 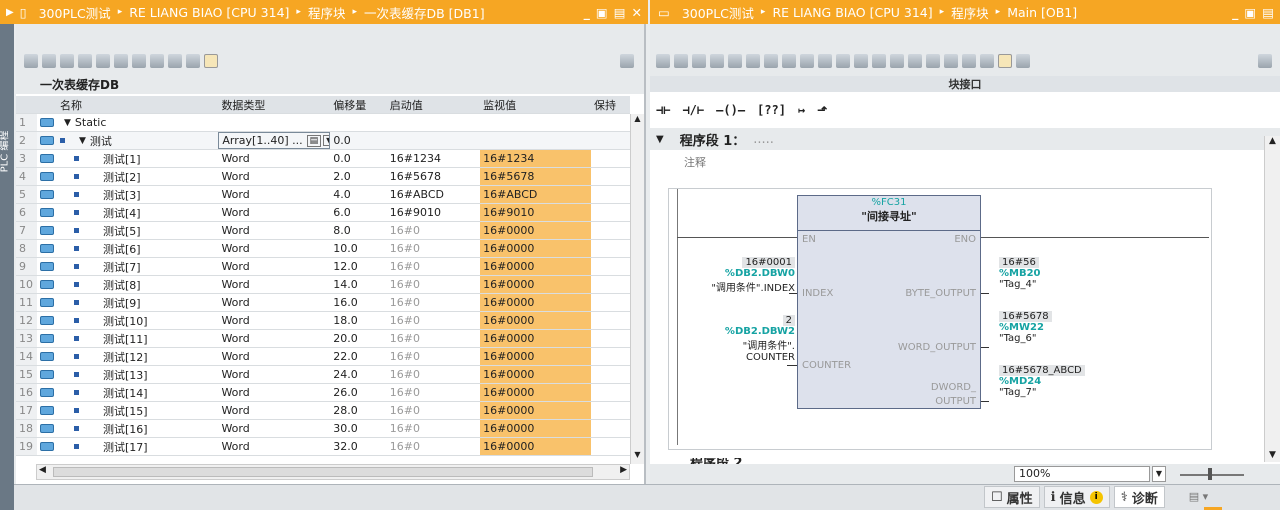 What do you see at coordinates (965, 160) in the screenshot?
I see `network-comment: 注释` at bounding box center [965, 160].